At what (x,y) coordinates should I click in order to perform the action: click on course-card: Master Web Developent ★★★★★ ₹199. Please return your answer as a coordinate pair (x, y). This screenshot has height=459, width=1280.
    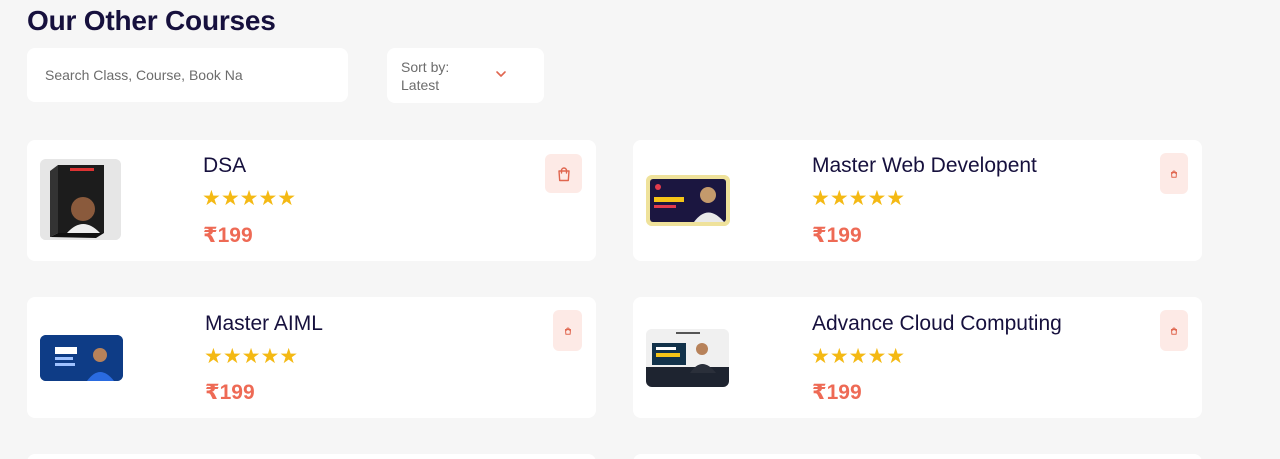
    Looking at the image, I should click on (917, 200).